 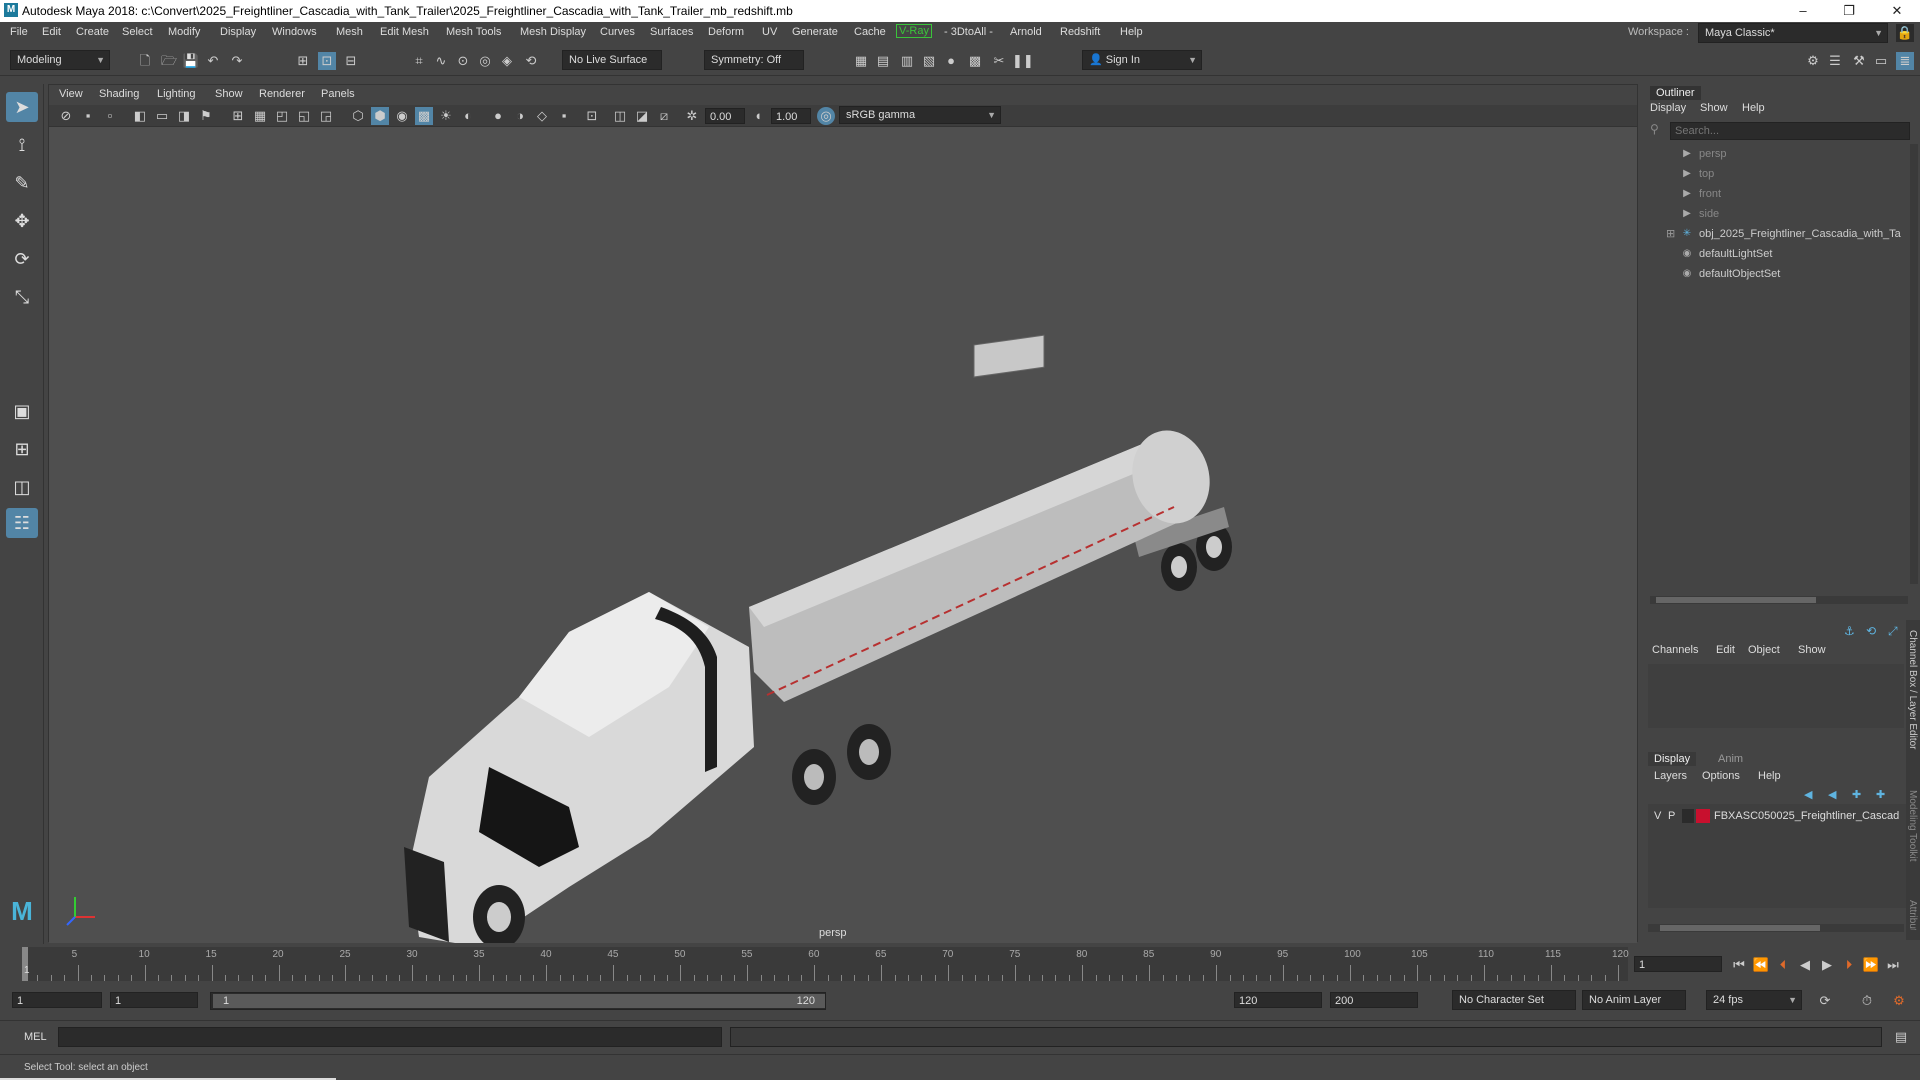 What do you see at coordinates (1023, 61) in the screenshot?
I see `pause-render-icon: ❚❚` at bounding box center [1023, 61].